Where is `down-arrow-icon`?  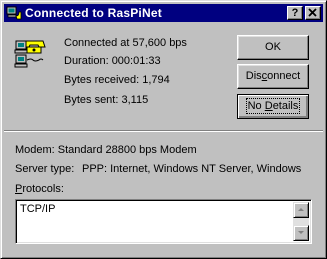
down-arrow-icon is located at coordinates (301, 232).